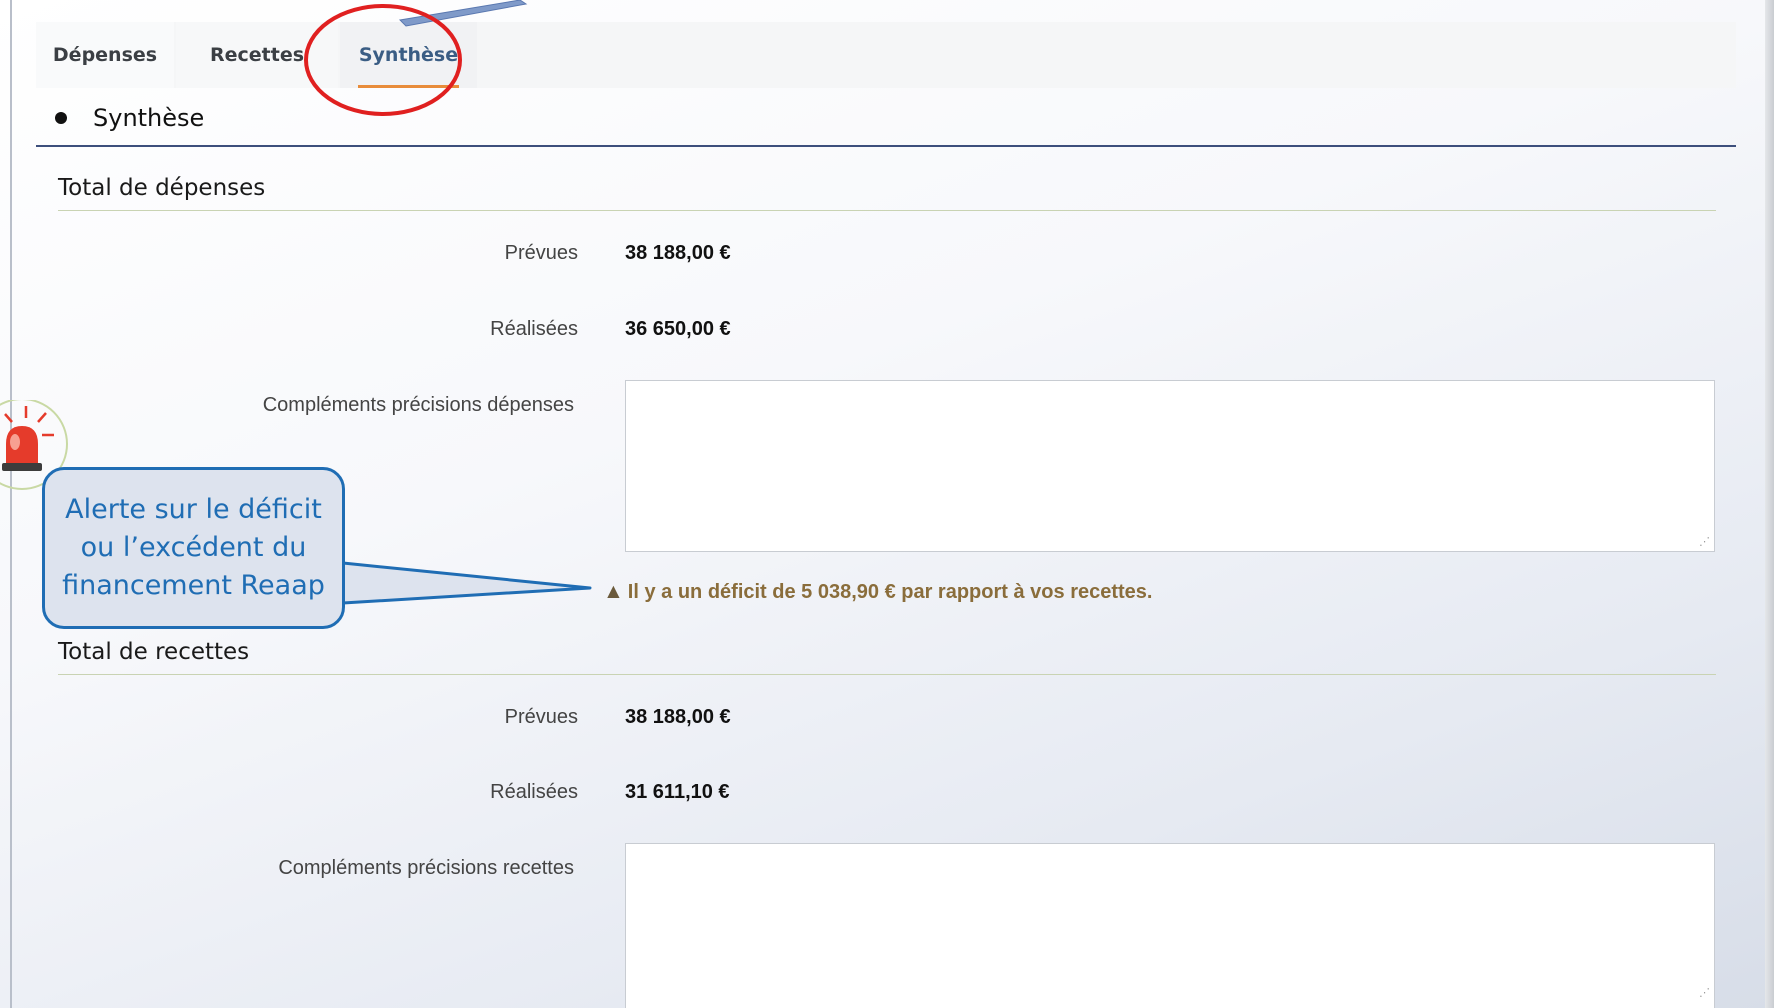 This screenshot has height=1008, width=1774. Describe the element at coordinates (162, 188) in the screenshot. I see `heading-total-depenses: Total de dépenses` at that location.